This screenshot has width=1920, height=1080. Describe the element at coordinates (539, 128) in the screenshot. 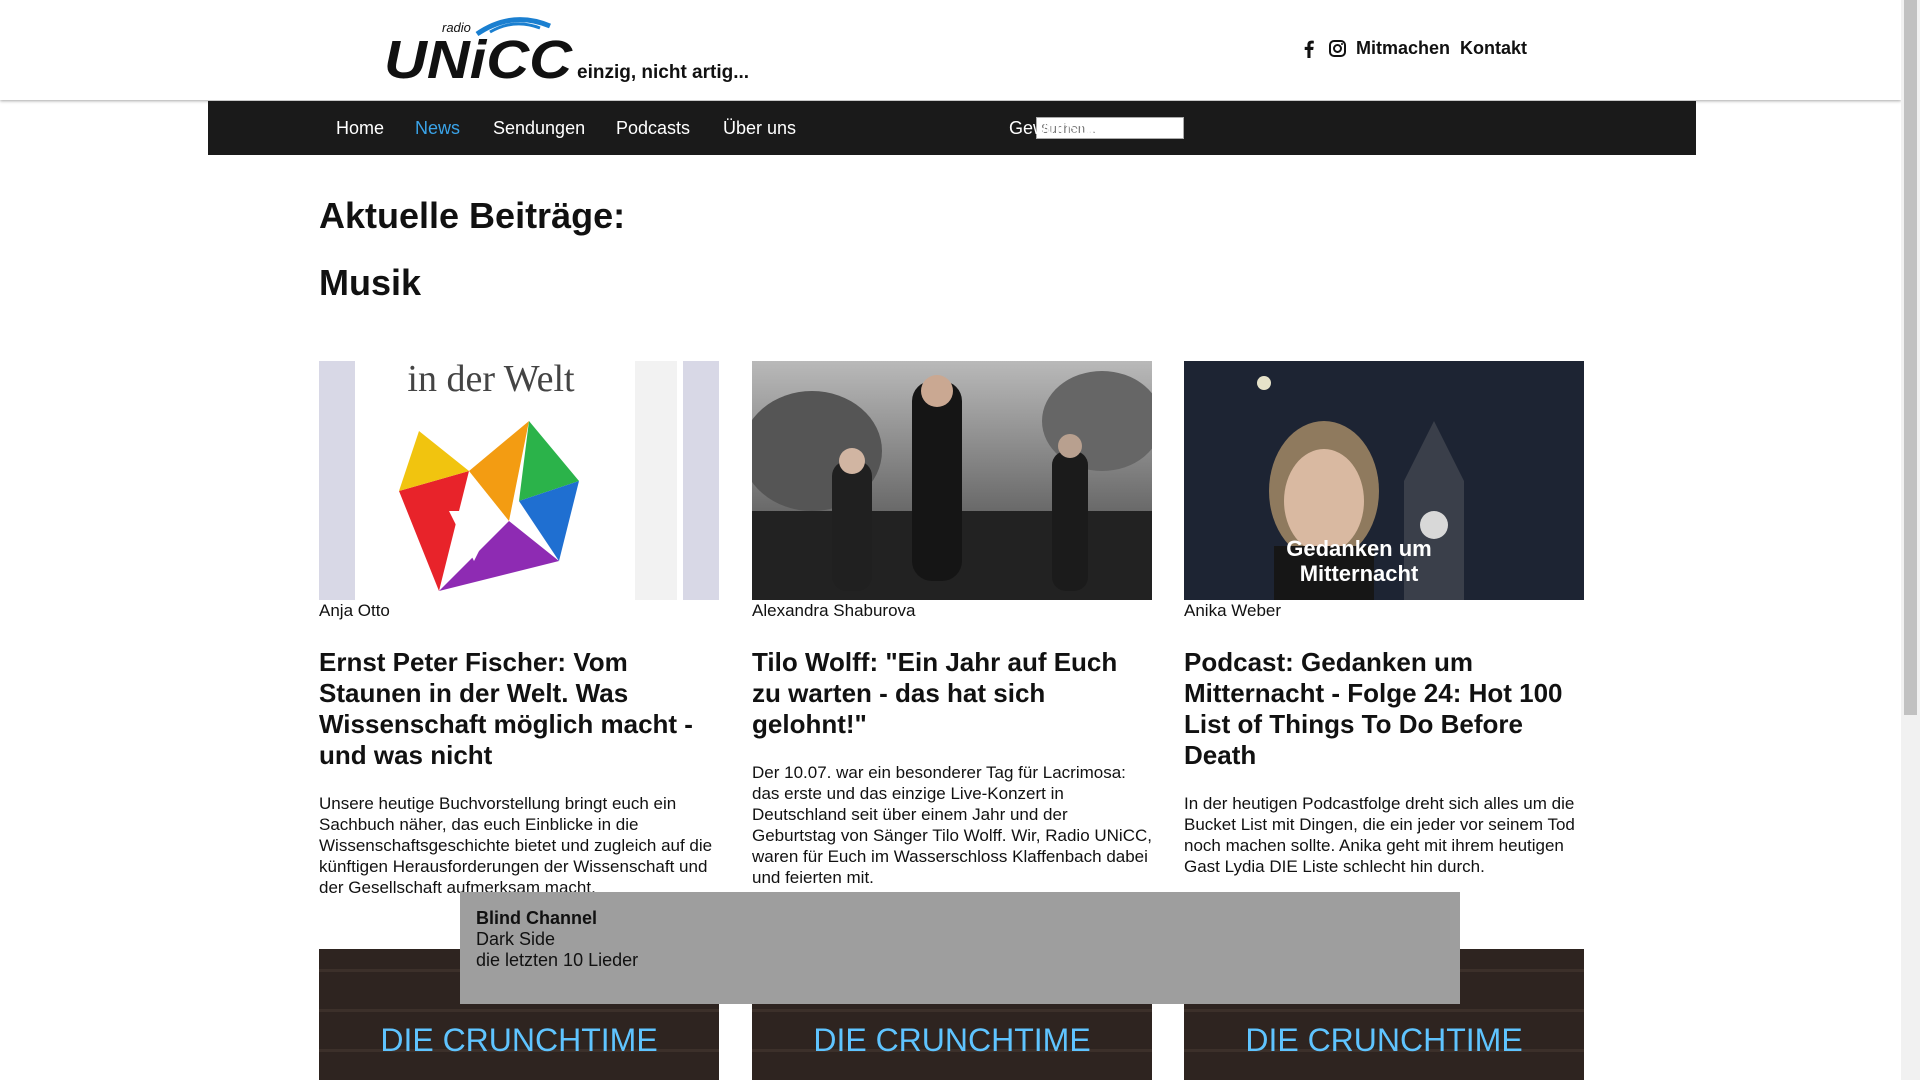

I see `nav-sendungen: Sendungen` at that location.